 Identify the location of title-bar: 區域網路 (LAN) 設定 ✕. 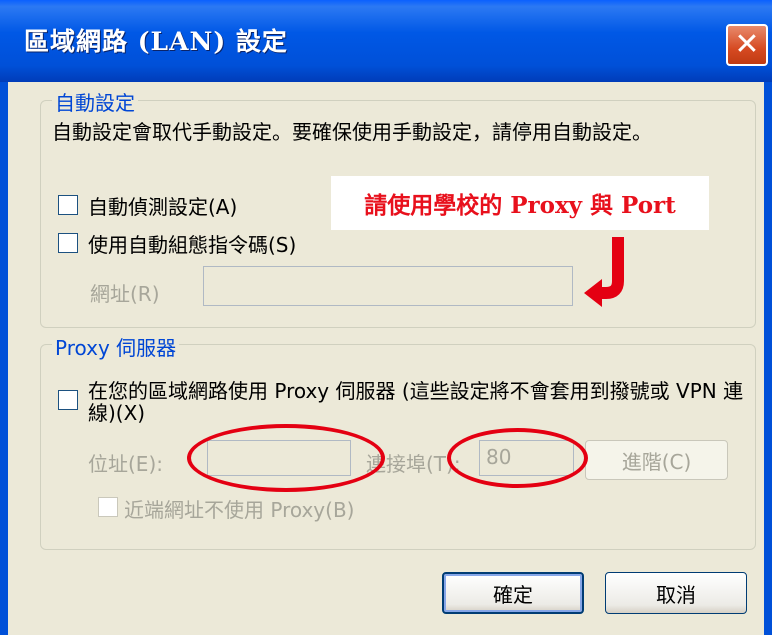
(386, 41).